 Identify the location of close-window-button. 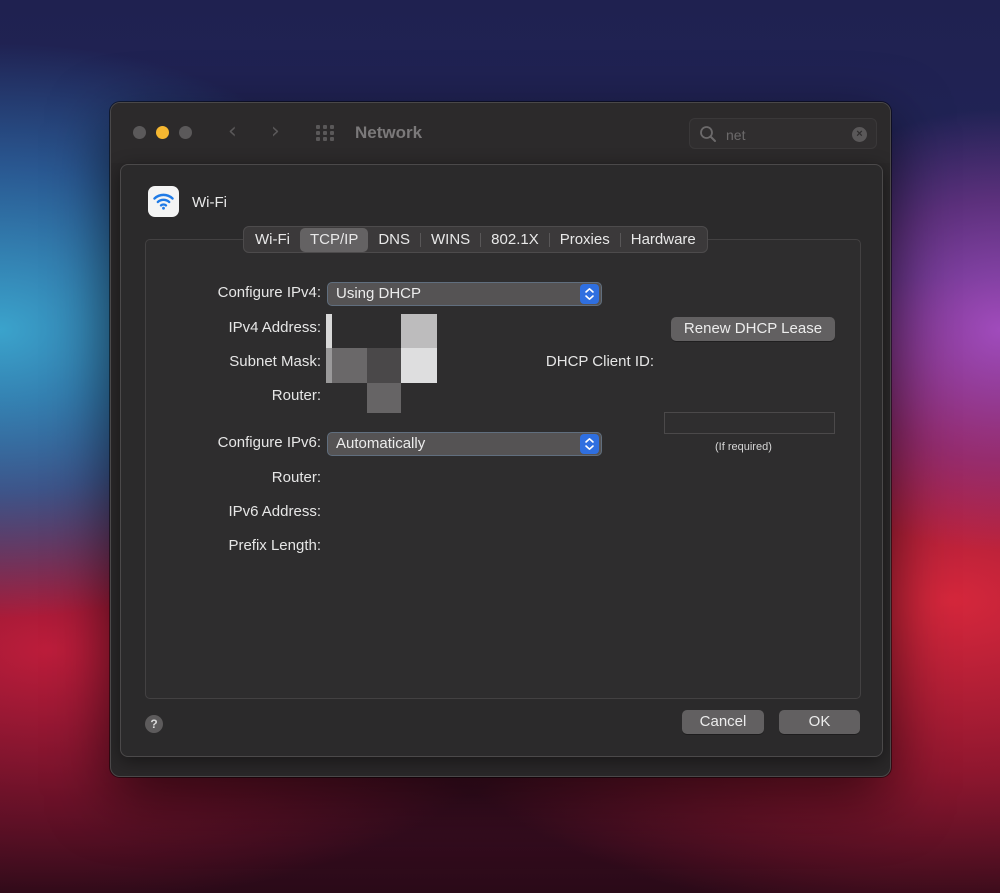
(139, 132).